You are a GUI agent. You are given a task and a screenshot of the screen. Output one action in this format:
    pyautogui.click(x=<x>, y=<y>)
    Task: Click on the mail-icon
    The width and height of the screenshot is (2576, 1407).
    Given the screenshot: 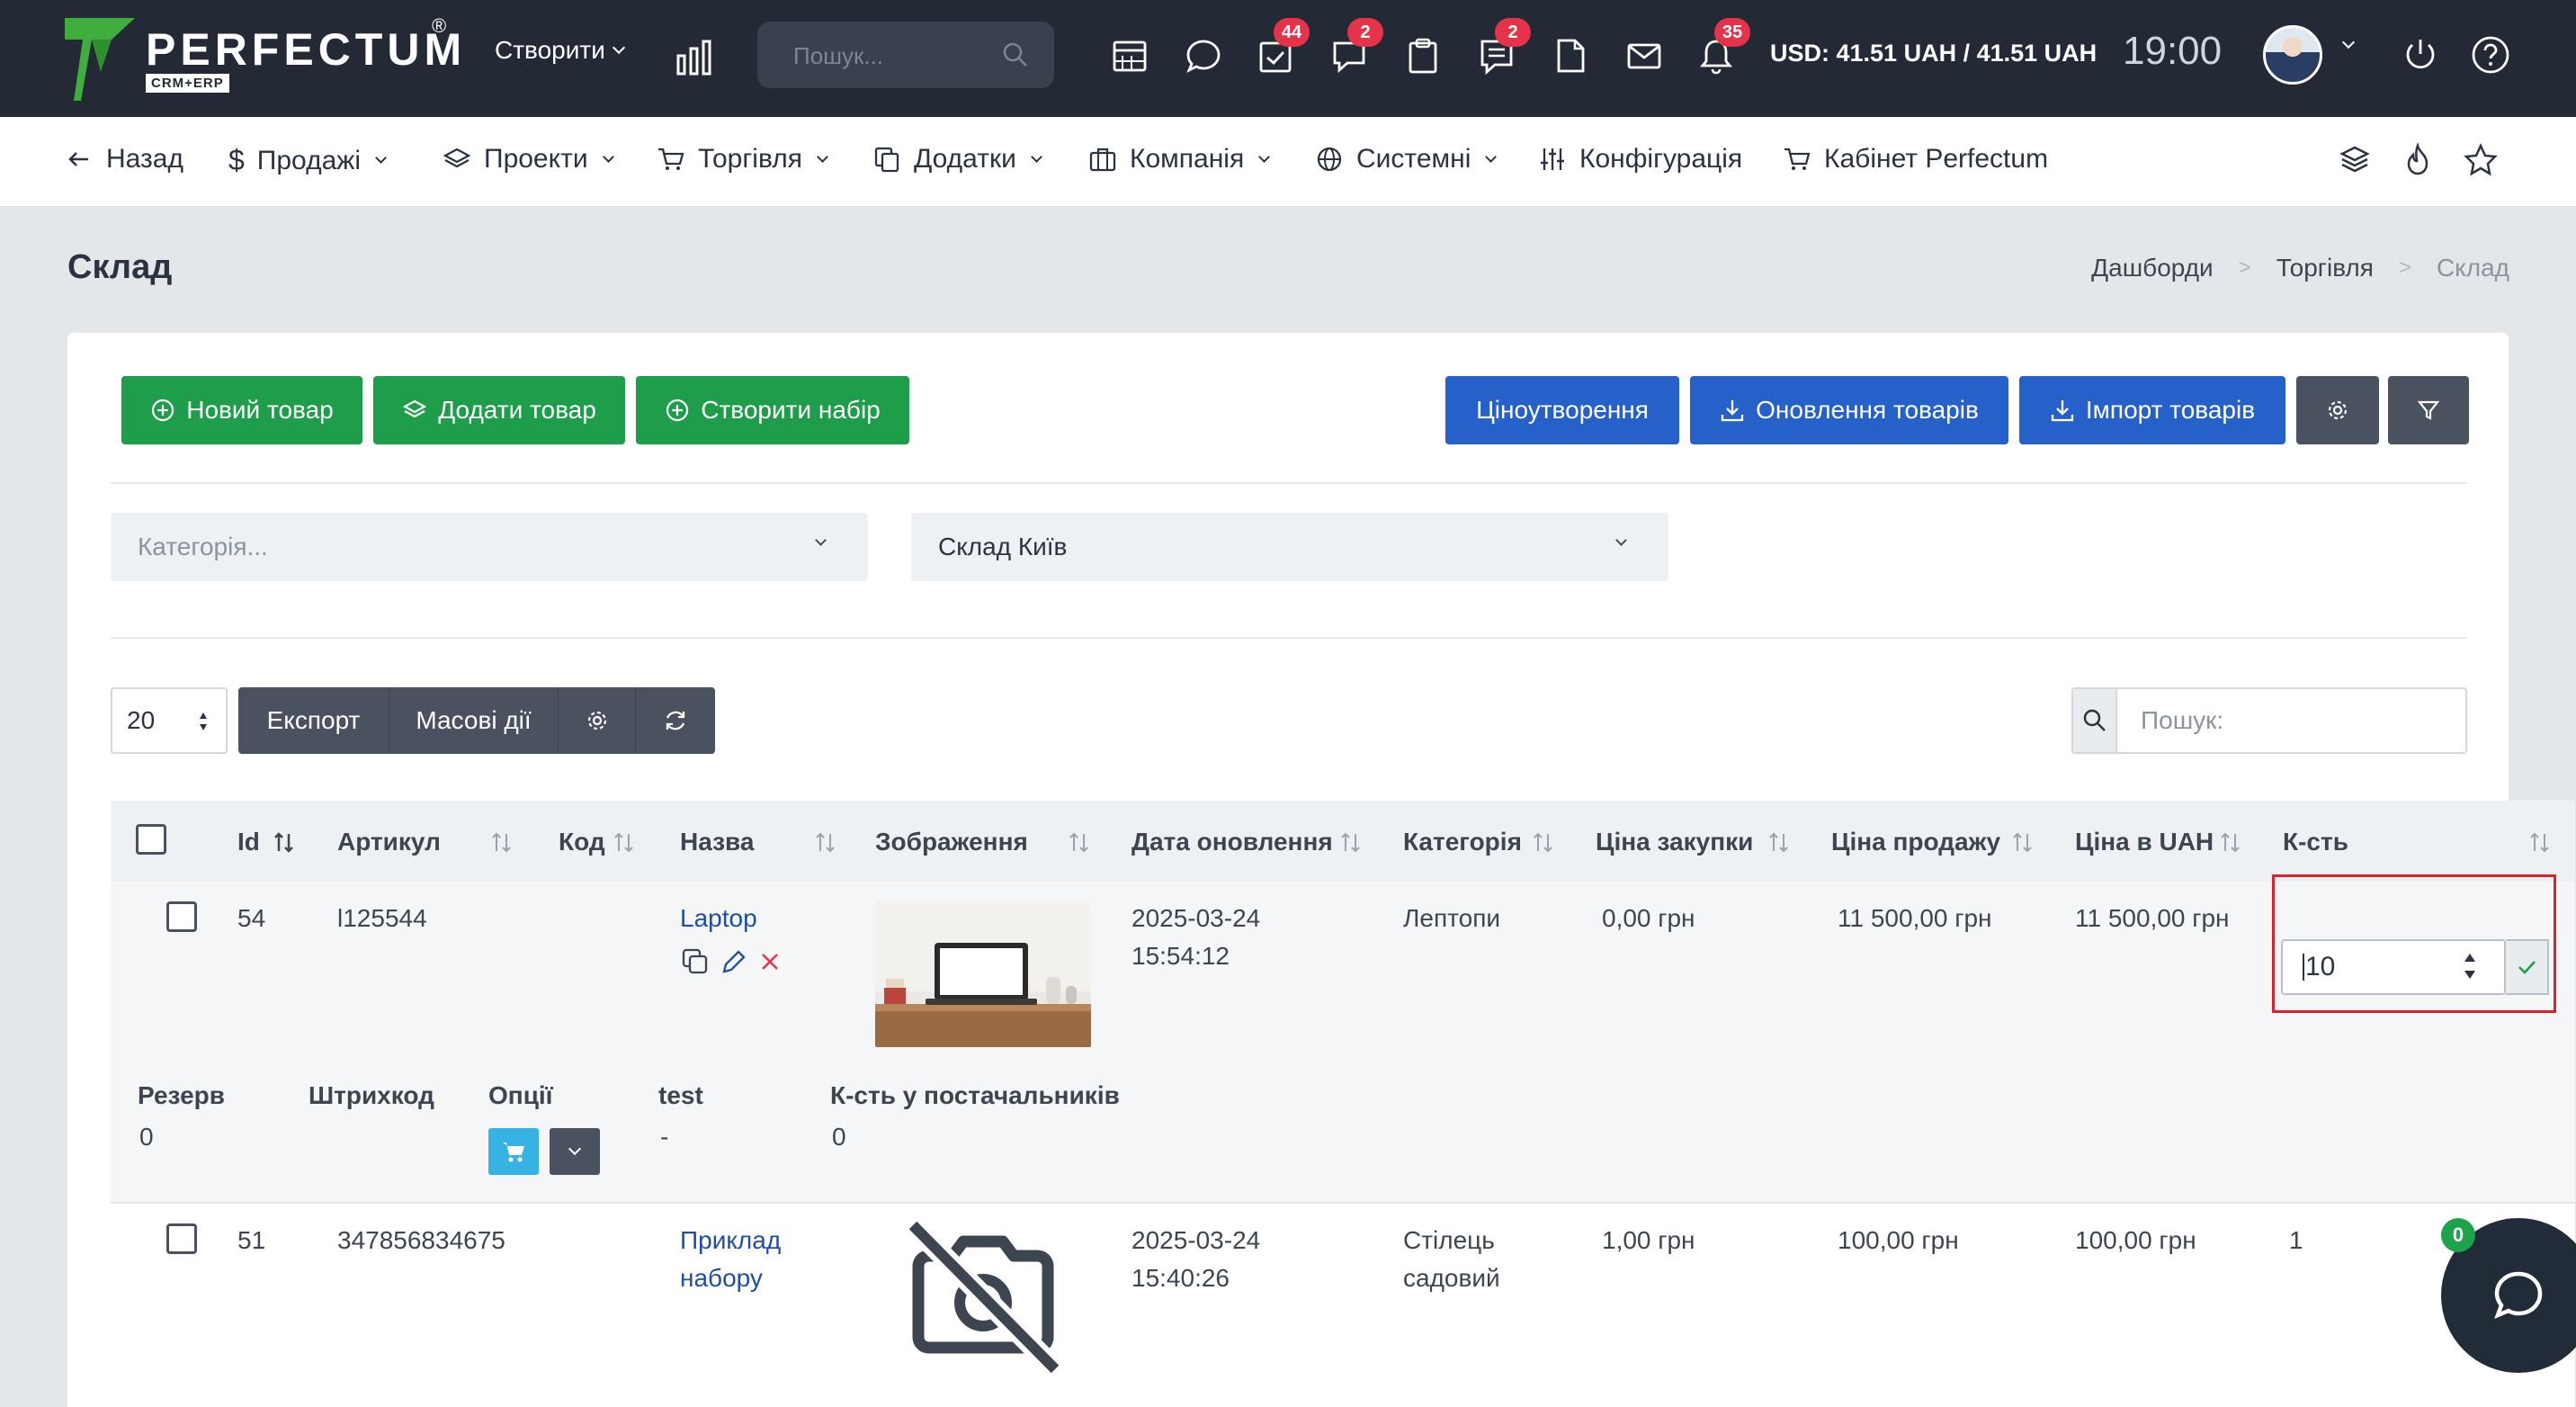 What is the action you would take?
    pyautogui.click(x=1646, y=57)
    